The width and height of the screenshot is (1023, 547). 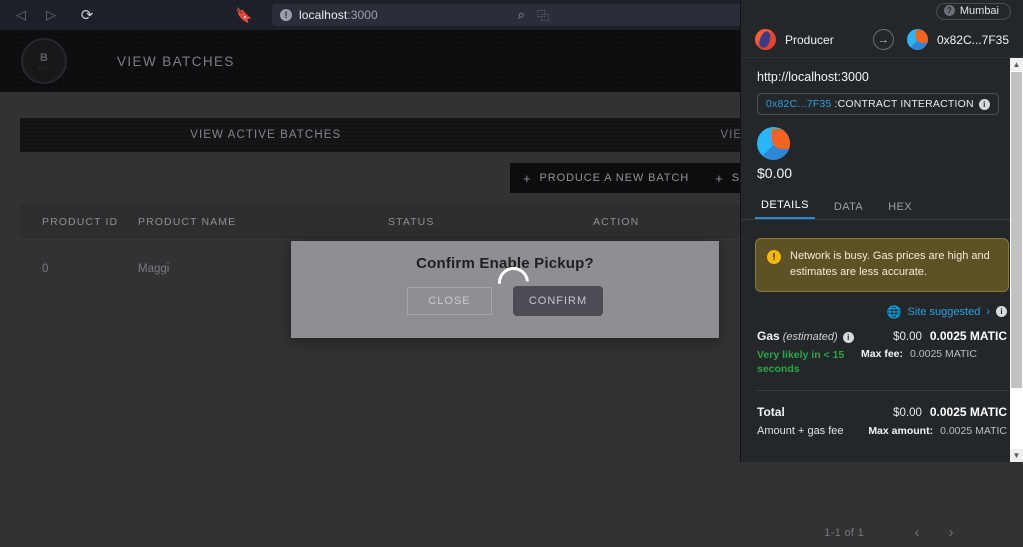 What do you see at coordinates (882, 336) in the screenshot?
I see `gas-row: Gas (estimated) i $0.00 0.0025 MATIC` at bounding box center [882, 336].